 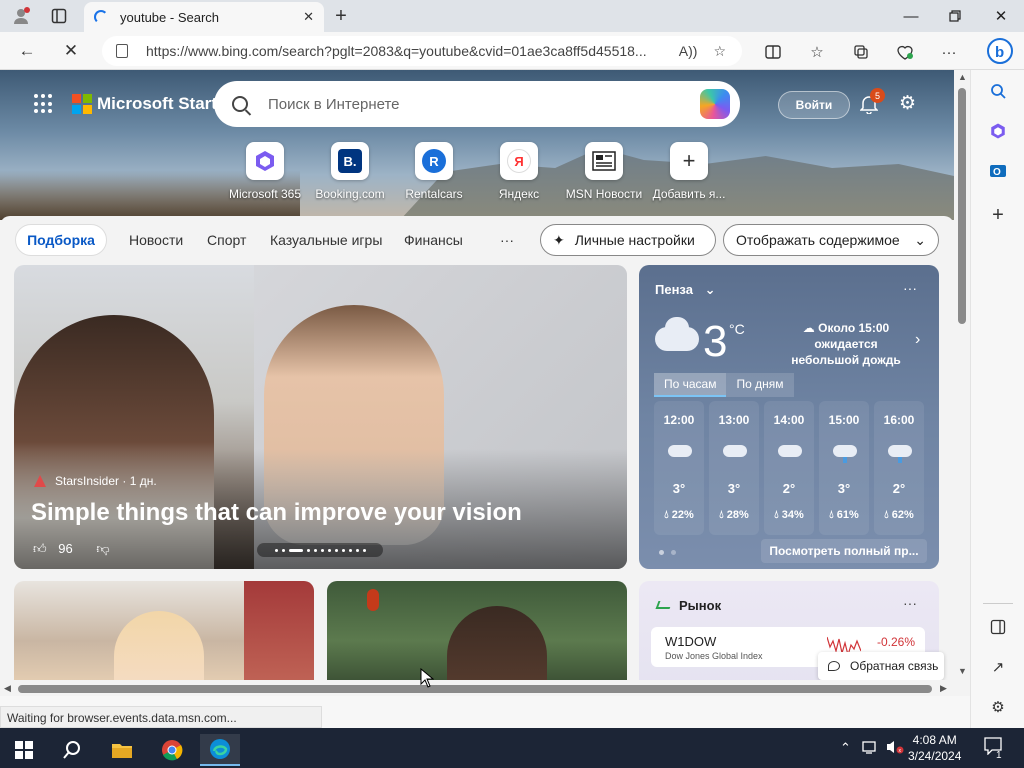 I want to click on quicklink-microsoft365: Microsoft 365, so click(x=265, y=171).